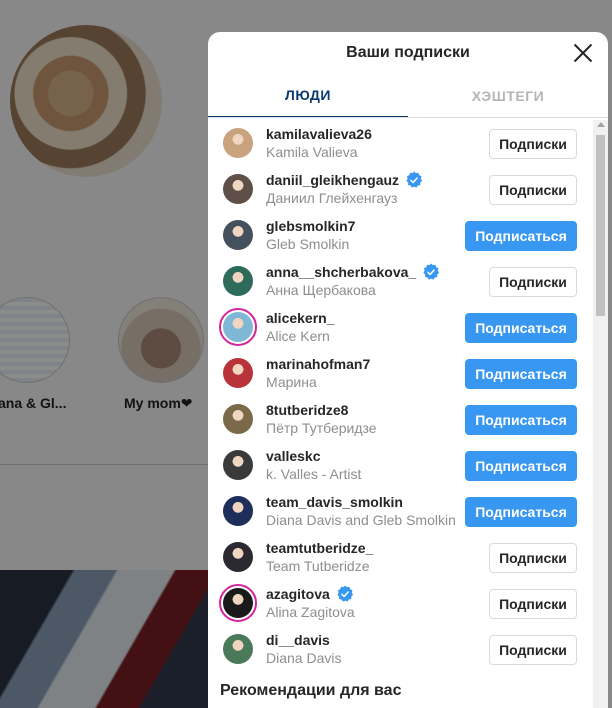  I want to click on user-row: alicekern_ Alice Kern Подписаться, so click(401, 327).